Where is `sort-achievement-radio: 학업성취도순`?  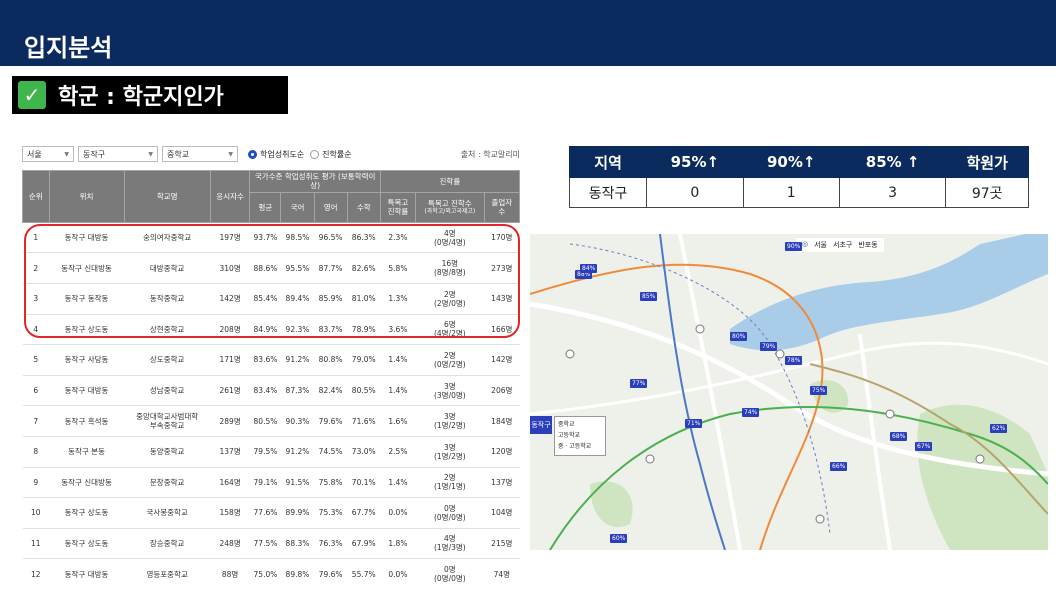 sort-achievement-radio: 학업성취도순 is located at coordinates (276, 154).